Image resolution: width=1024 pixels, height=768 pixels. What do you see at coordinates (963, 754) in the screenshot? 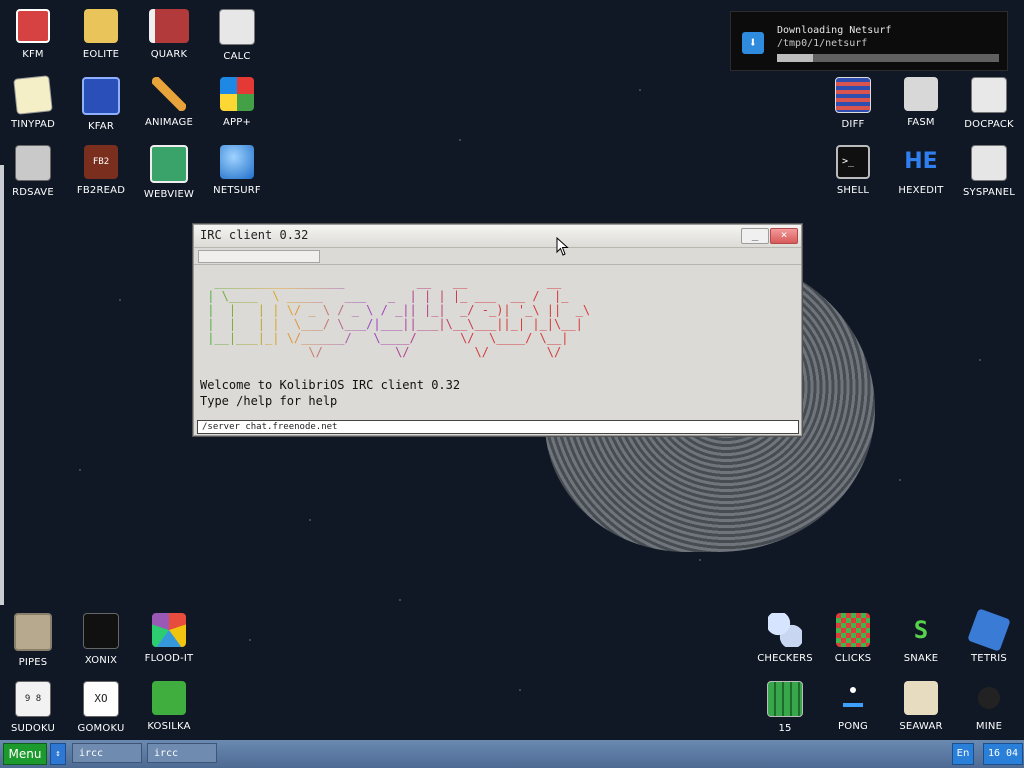
I see `language-indicator: En` at bounding box center [963, 754].